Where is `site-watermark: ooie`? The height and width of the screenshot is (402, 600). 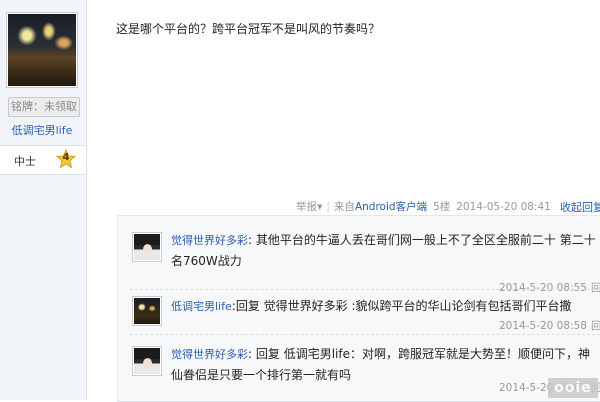
site-watermark: ooie is located at coordinates (573, 388).